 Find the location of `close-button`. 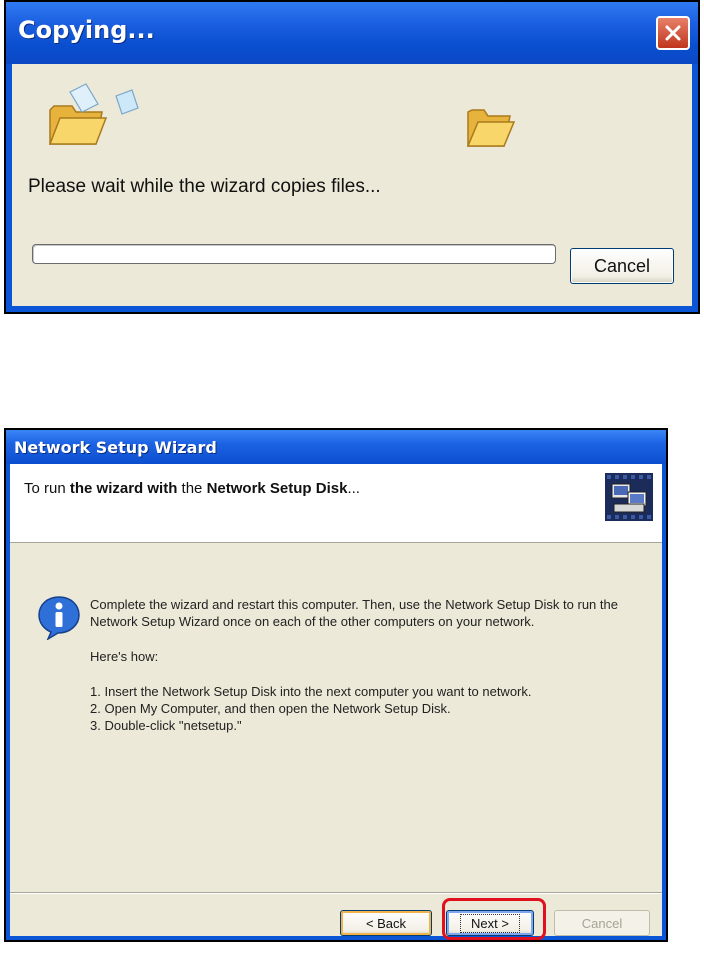

close-button is located at coordinates (673, 33).